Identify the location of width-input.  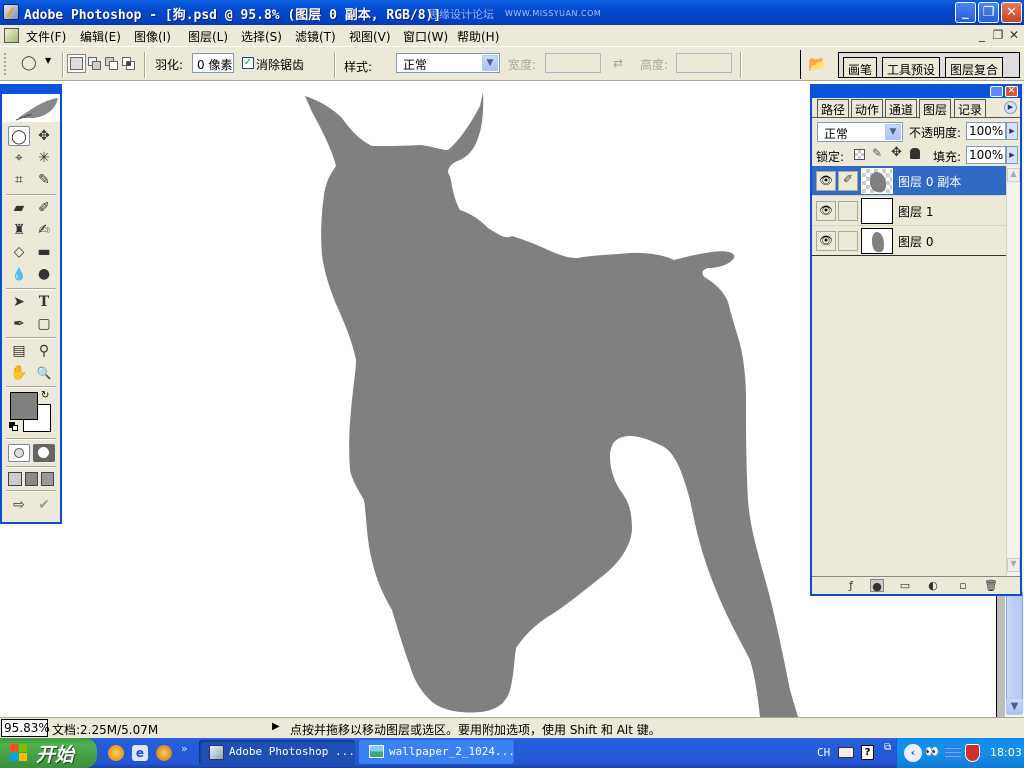
(573, 63).